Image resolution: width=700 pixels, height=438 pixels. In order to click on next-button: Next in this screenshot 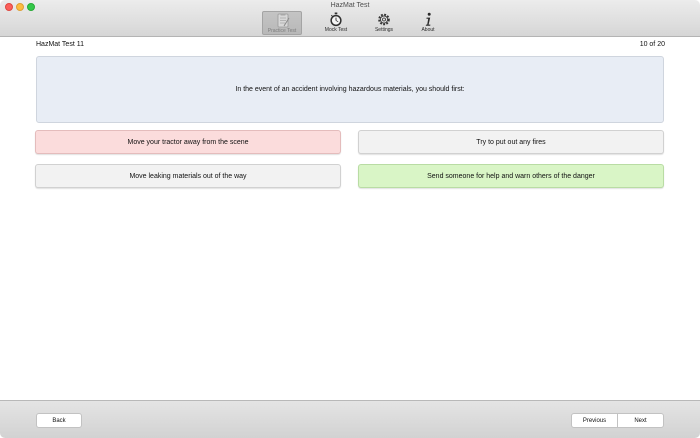, I will do `click(640, 420)`.